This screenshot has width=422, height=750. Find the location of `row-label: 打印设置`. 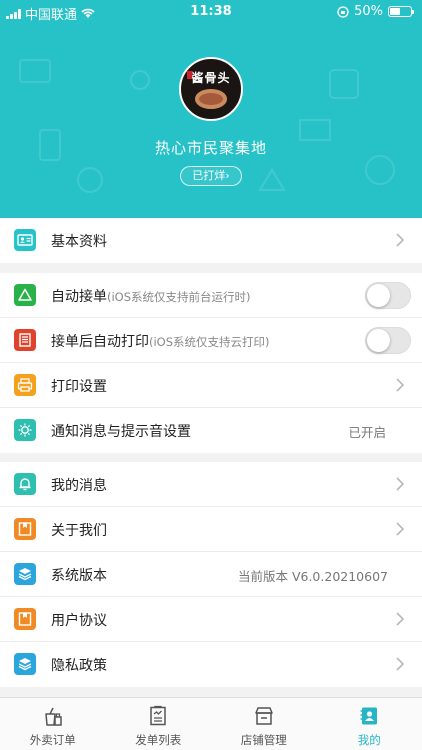

row-label: 打印设置 is located at coordinates (79, 387).